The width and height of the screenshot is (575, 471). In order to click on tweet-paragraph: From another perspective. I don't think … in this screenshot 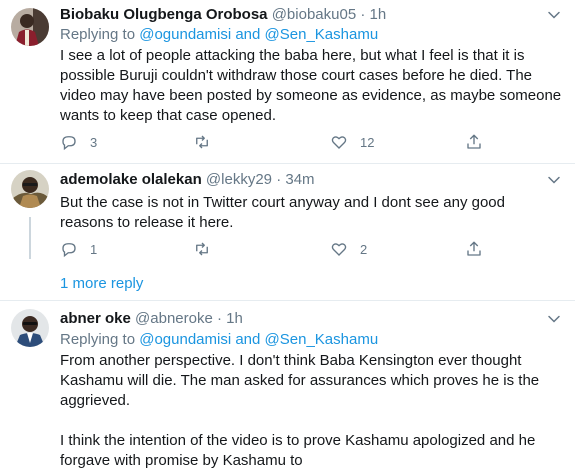, I will do `click(300, 380)`.